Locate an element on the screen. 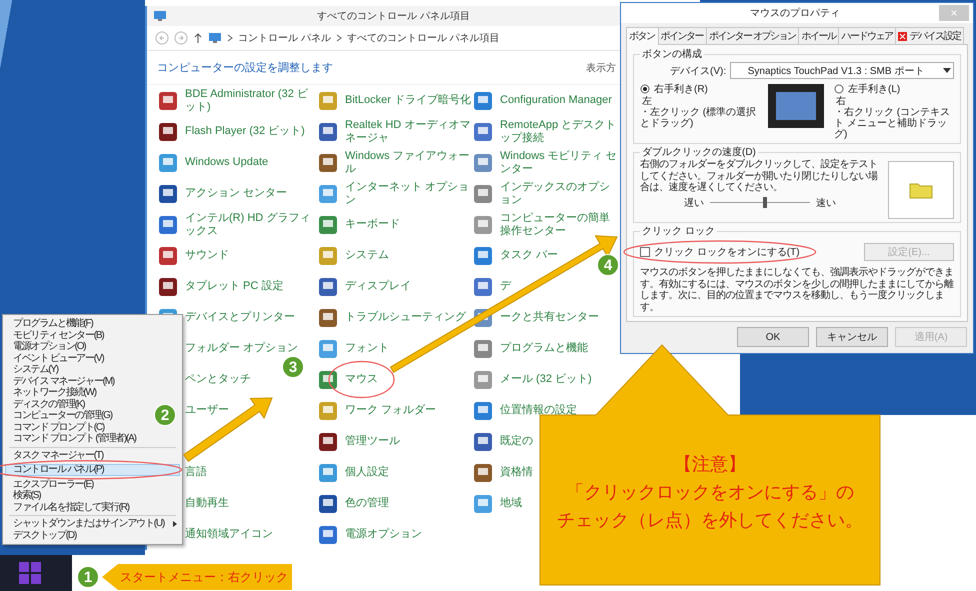  group-label: ダブルクリックの速度(D) is located at coordinates (699, 152).